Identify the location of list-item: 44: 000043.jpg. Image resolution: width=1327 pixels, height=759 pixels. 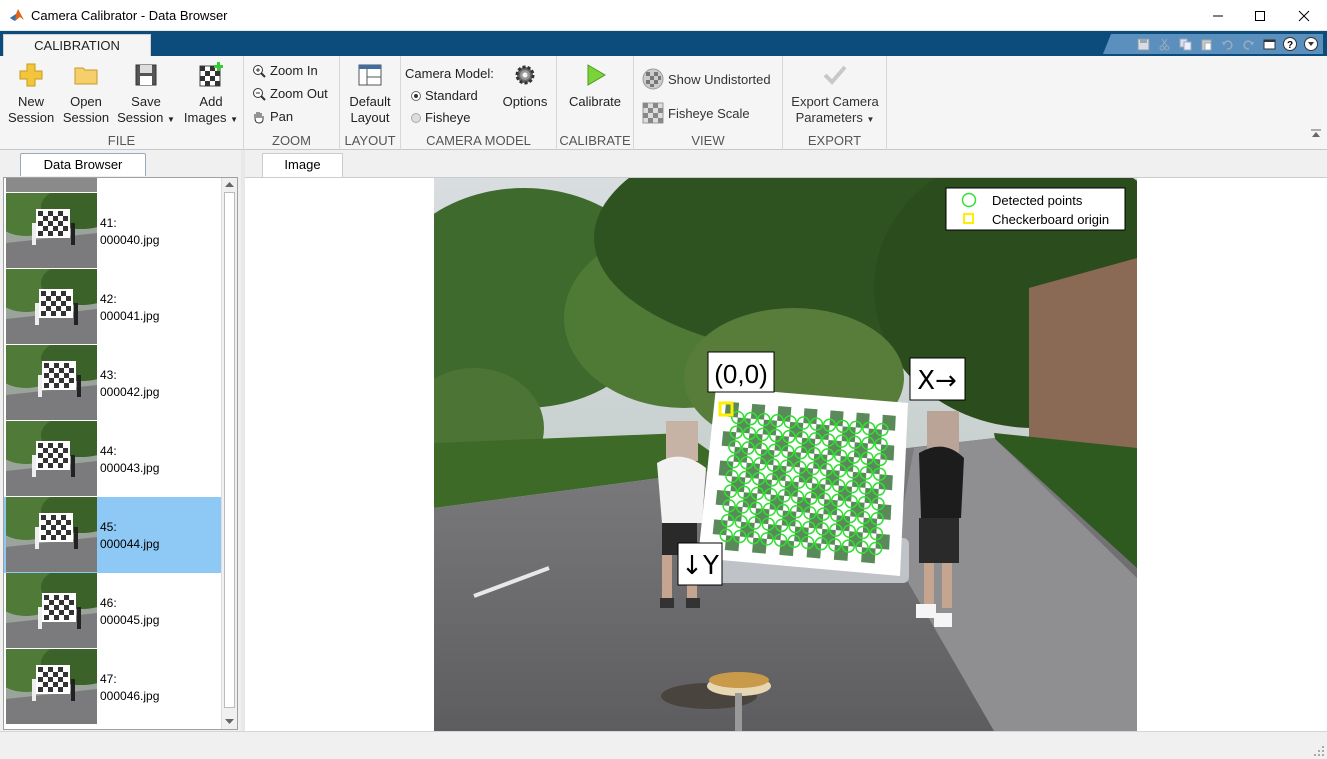
(113, 459).